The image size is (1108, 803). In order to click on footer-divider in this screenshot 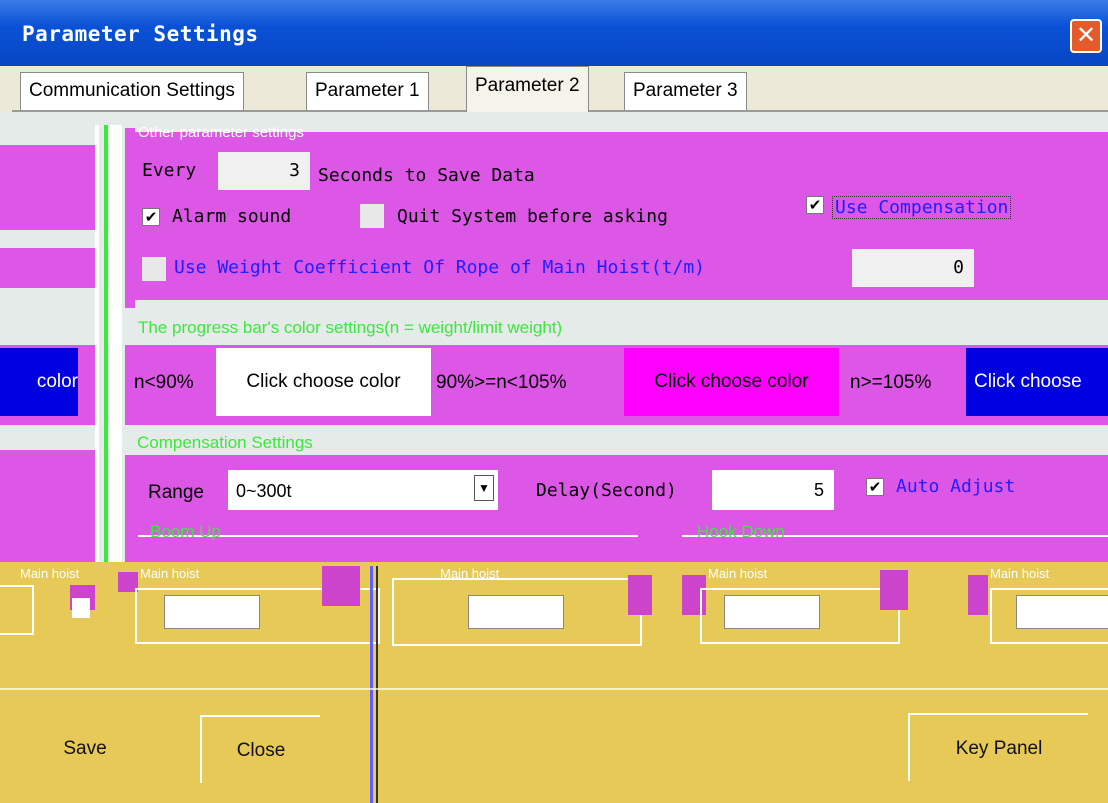, I will do `click(554, 689)`.